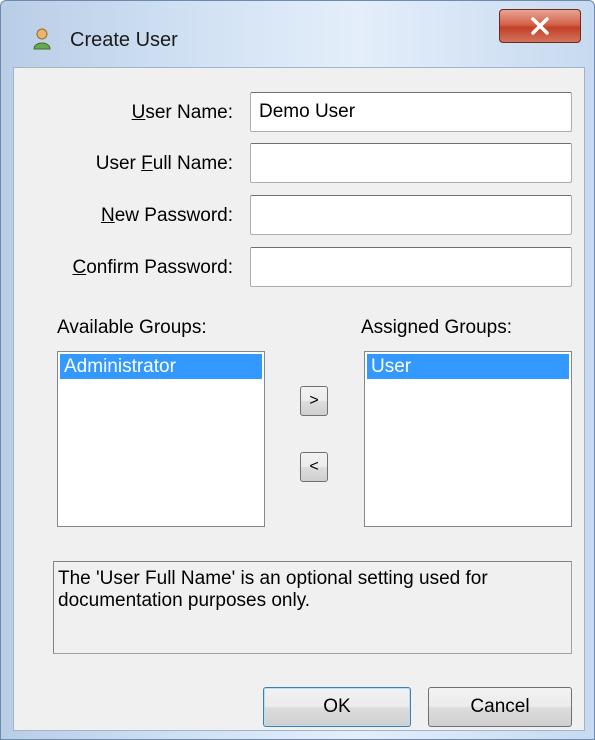 Image resolution: width=595 pixels, height=740 pixels. I want to click on assigned-groups-label: Assigned Groups:, so click(437, 327).